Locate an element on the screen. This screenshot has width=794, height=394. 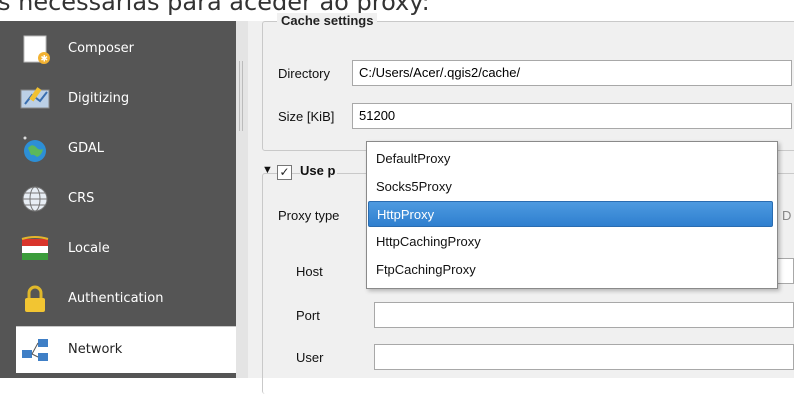
sidebar-item-digitizing: Digitizing is located at coordinates (126, 99).